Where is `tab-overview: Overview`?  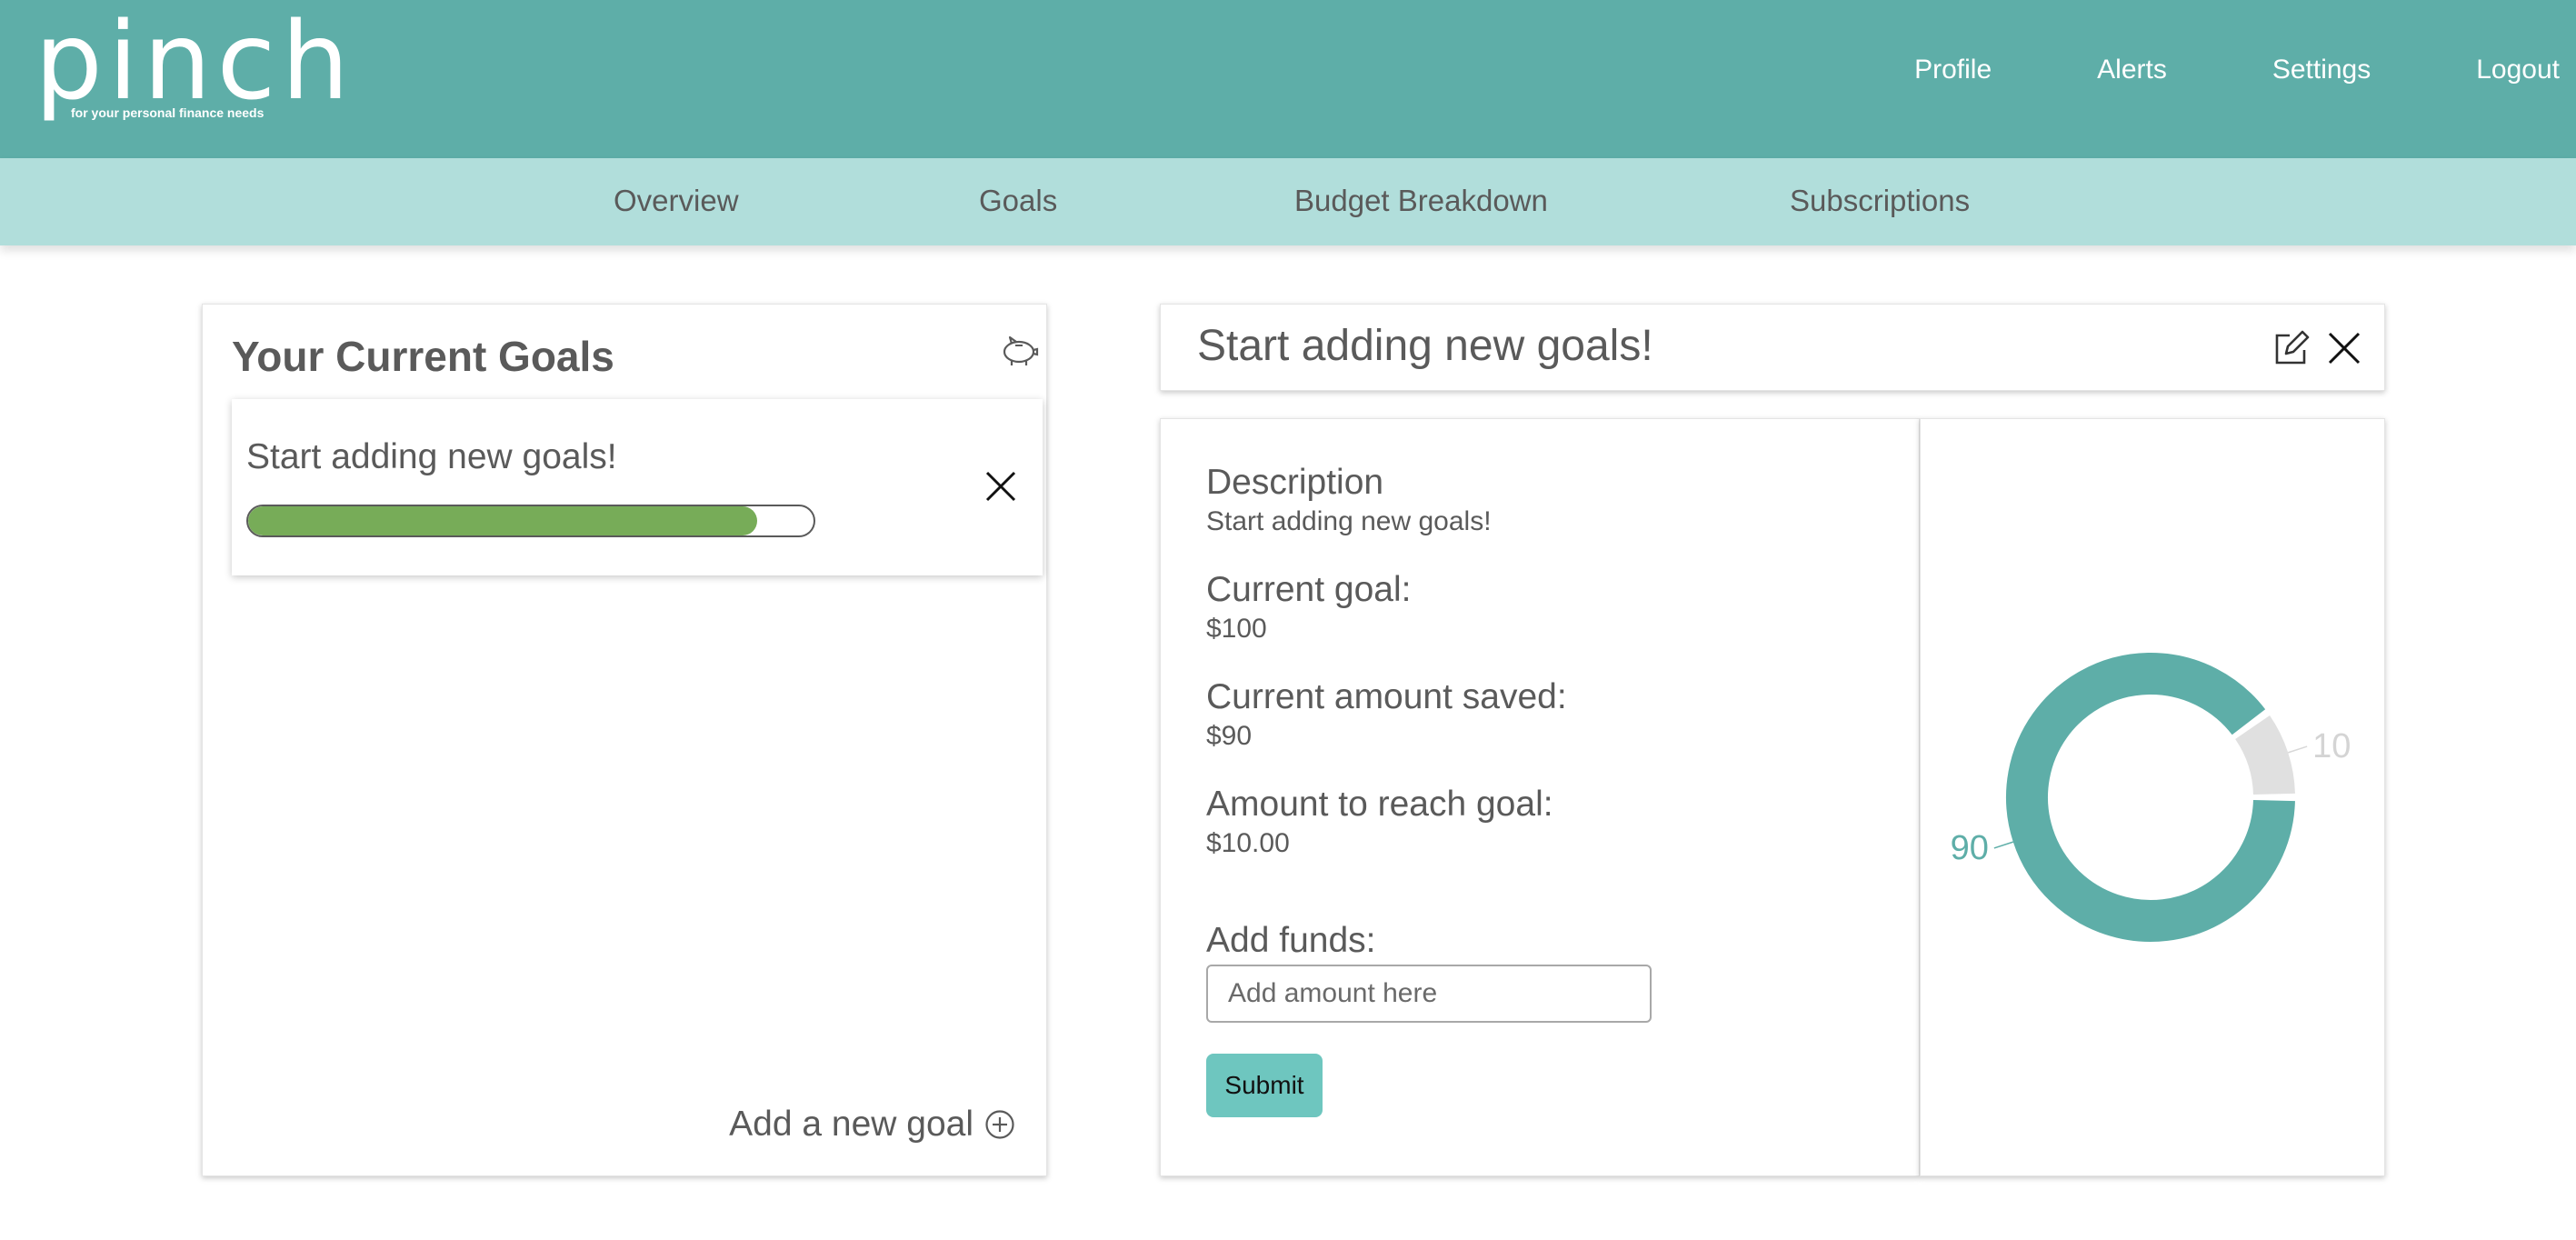 tab-overview: Overview is located at coordinates (676, 201).